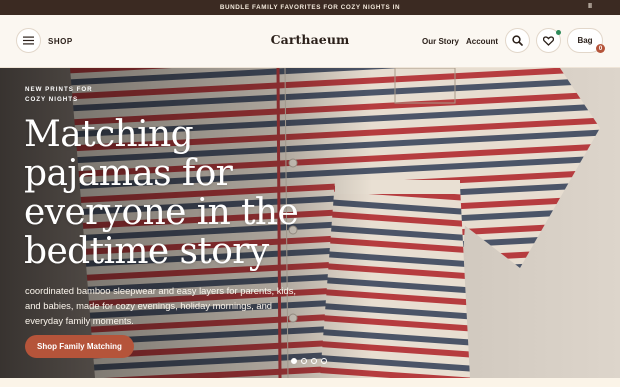 This screenshot has height=387, width=620. I want to click on wishlist-indicator-dot, so click(558, 32).